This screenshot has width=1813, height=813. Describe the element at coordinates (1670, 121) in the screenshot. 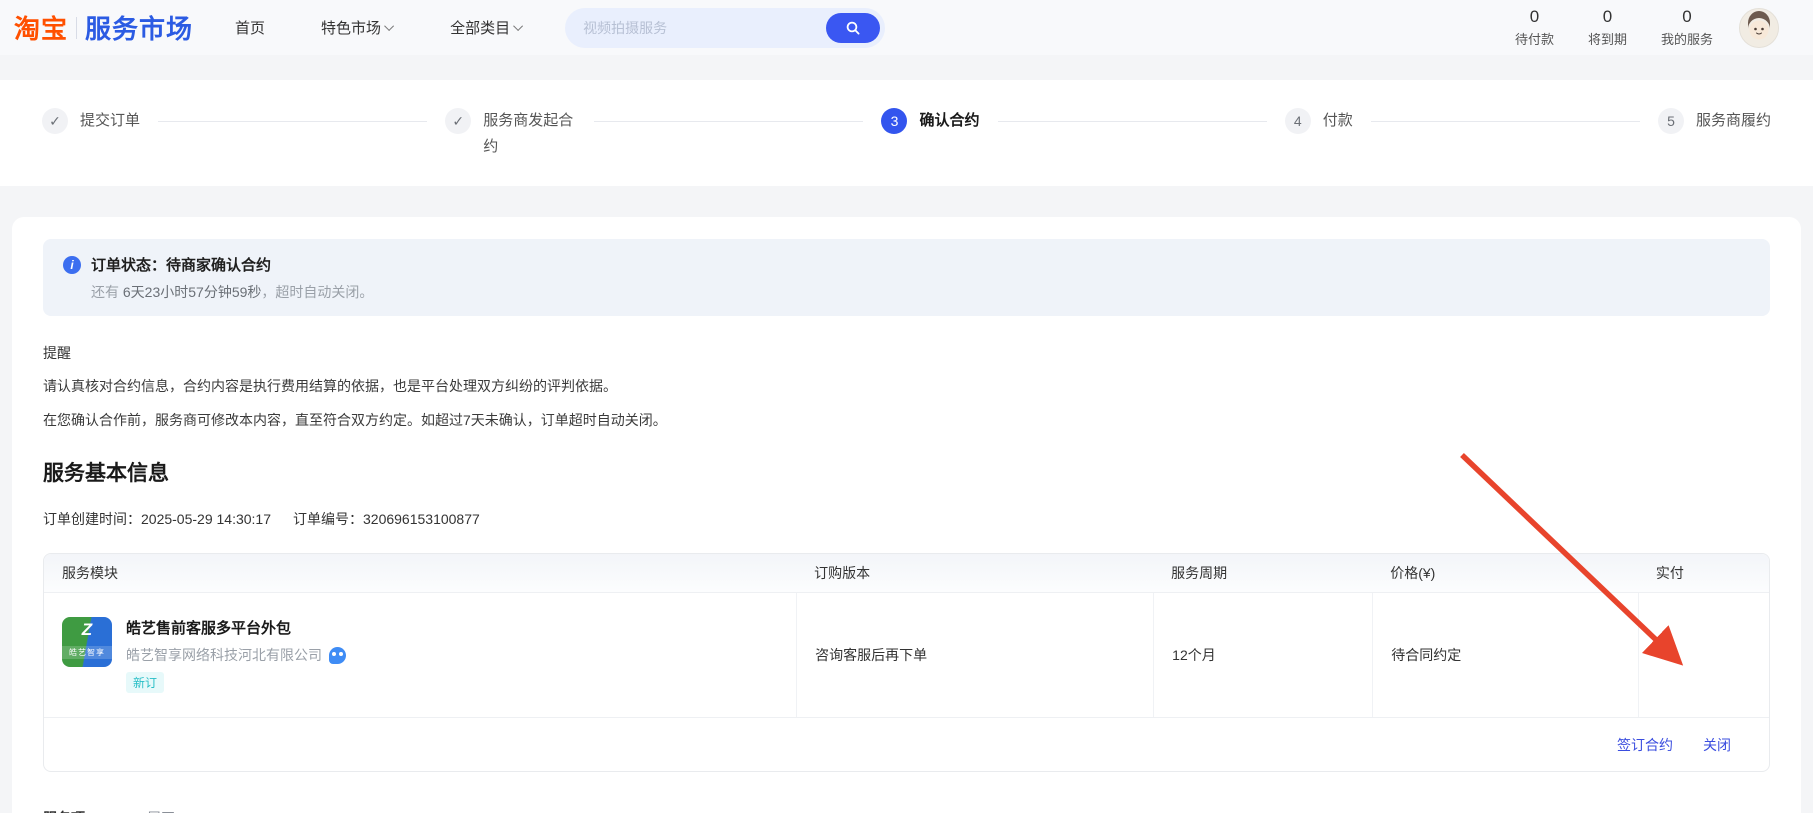

I see `step-number: 5` at that location.